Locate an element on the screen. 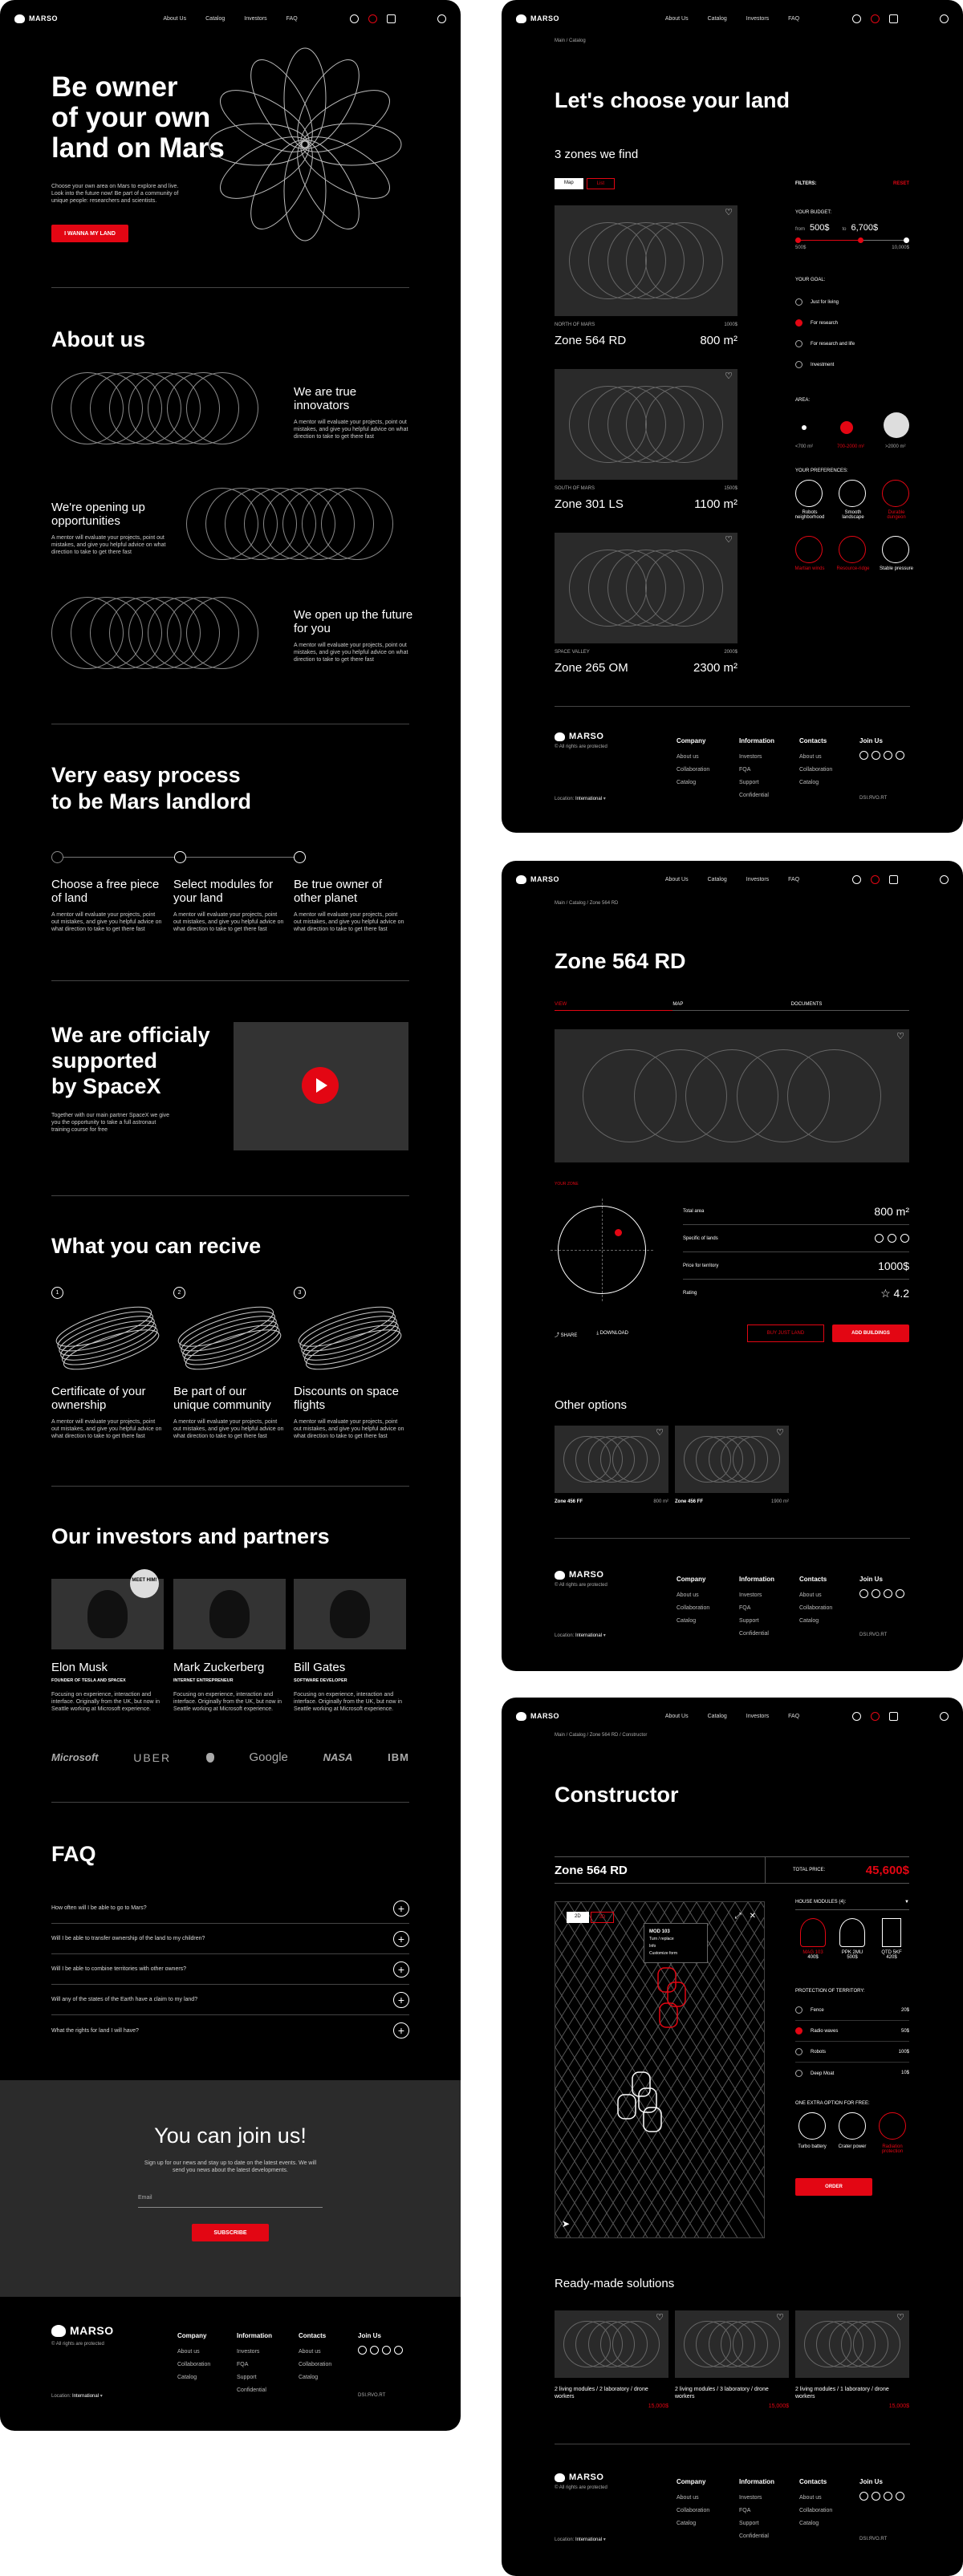 The image size is (963, 2576). email-input: Email is located at coordinates (230, 2201).